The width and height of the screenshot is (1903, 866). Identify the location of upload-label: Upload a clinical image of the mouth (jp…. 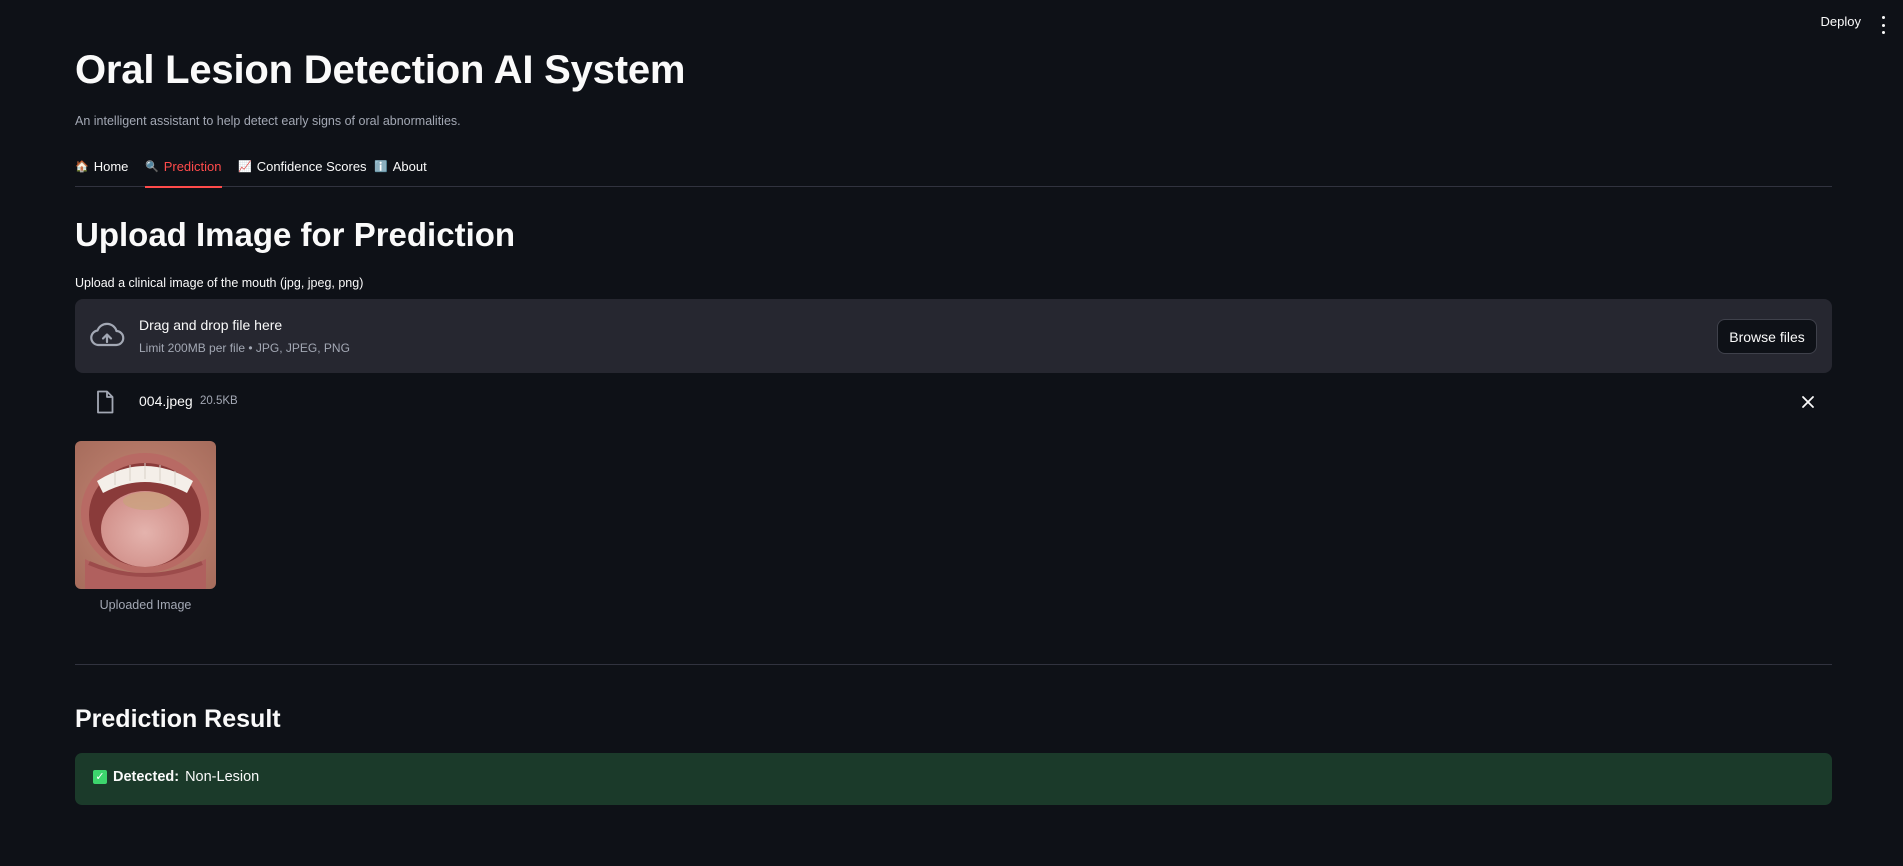
(219, 283).